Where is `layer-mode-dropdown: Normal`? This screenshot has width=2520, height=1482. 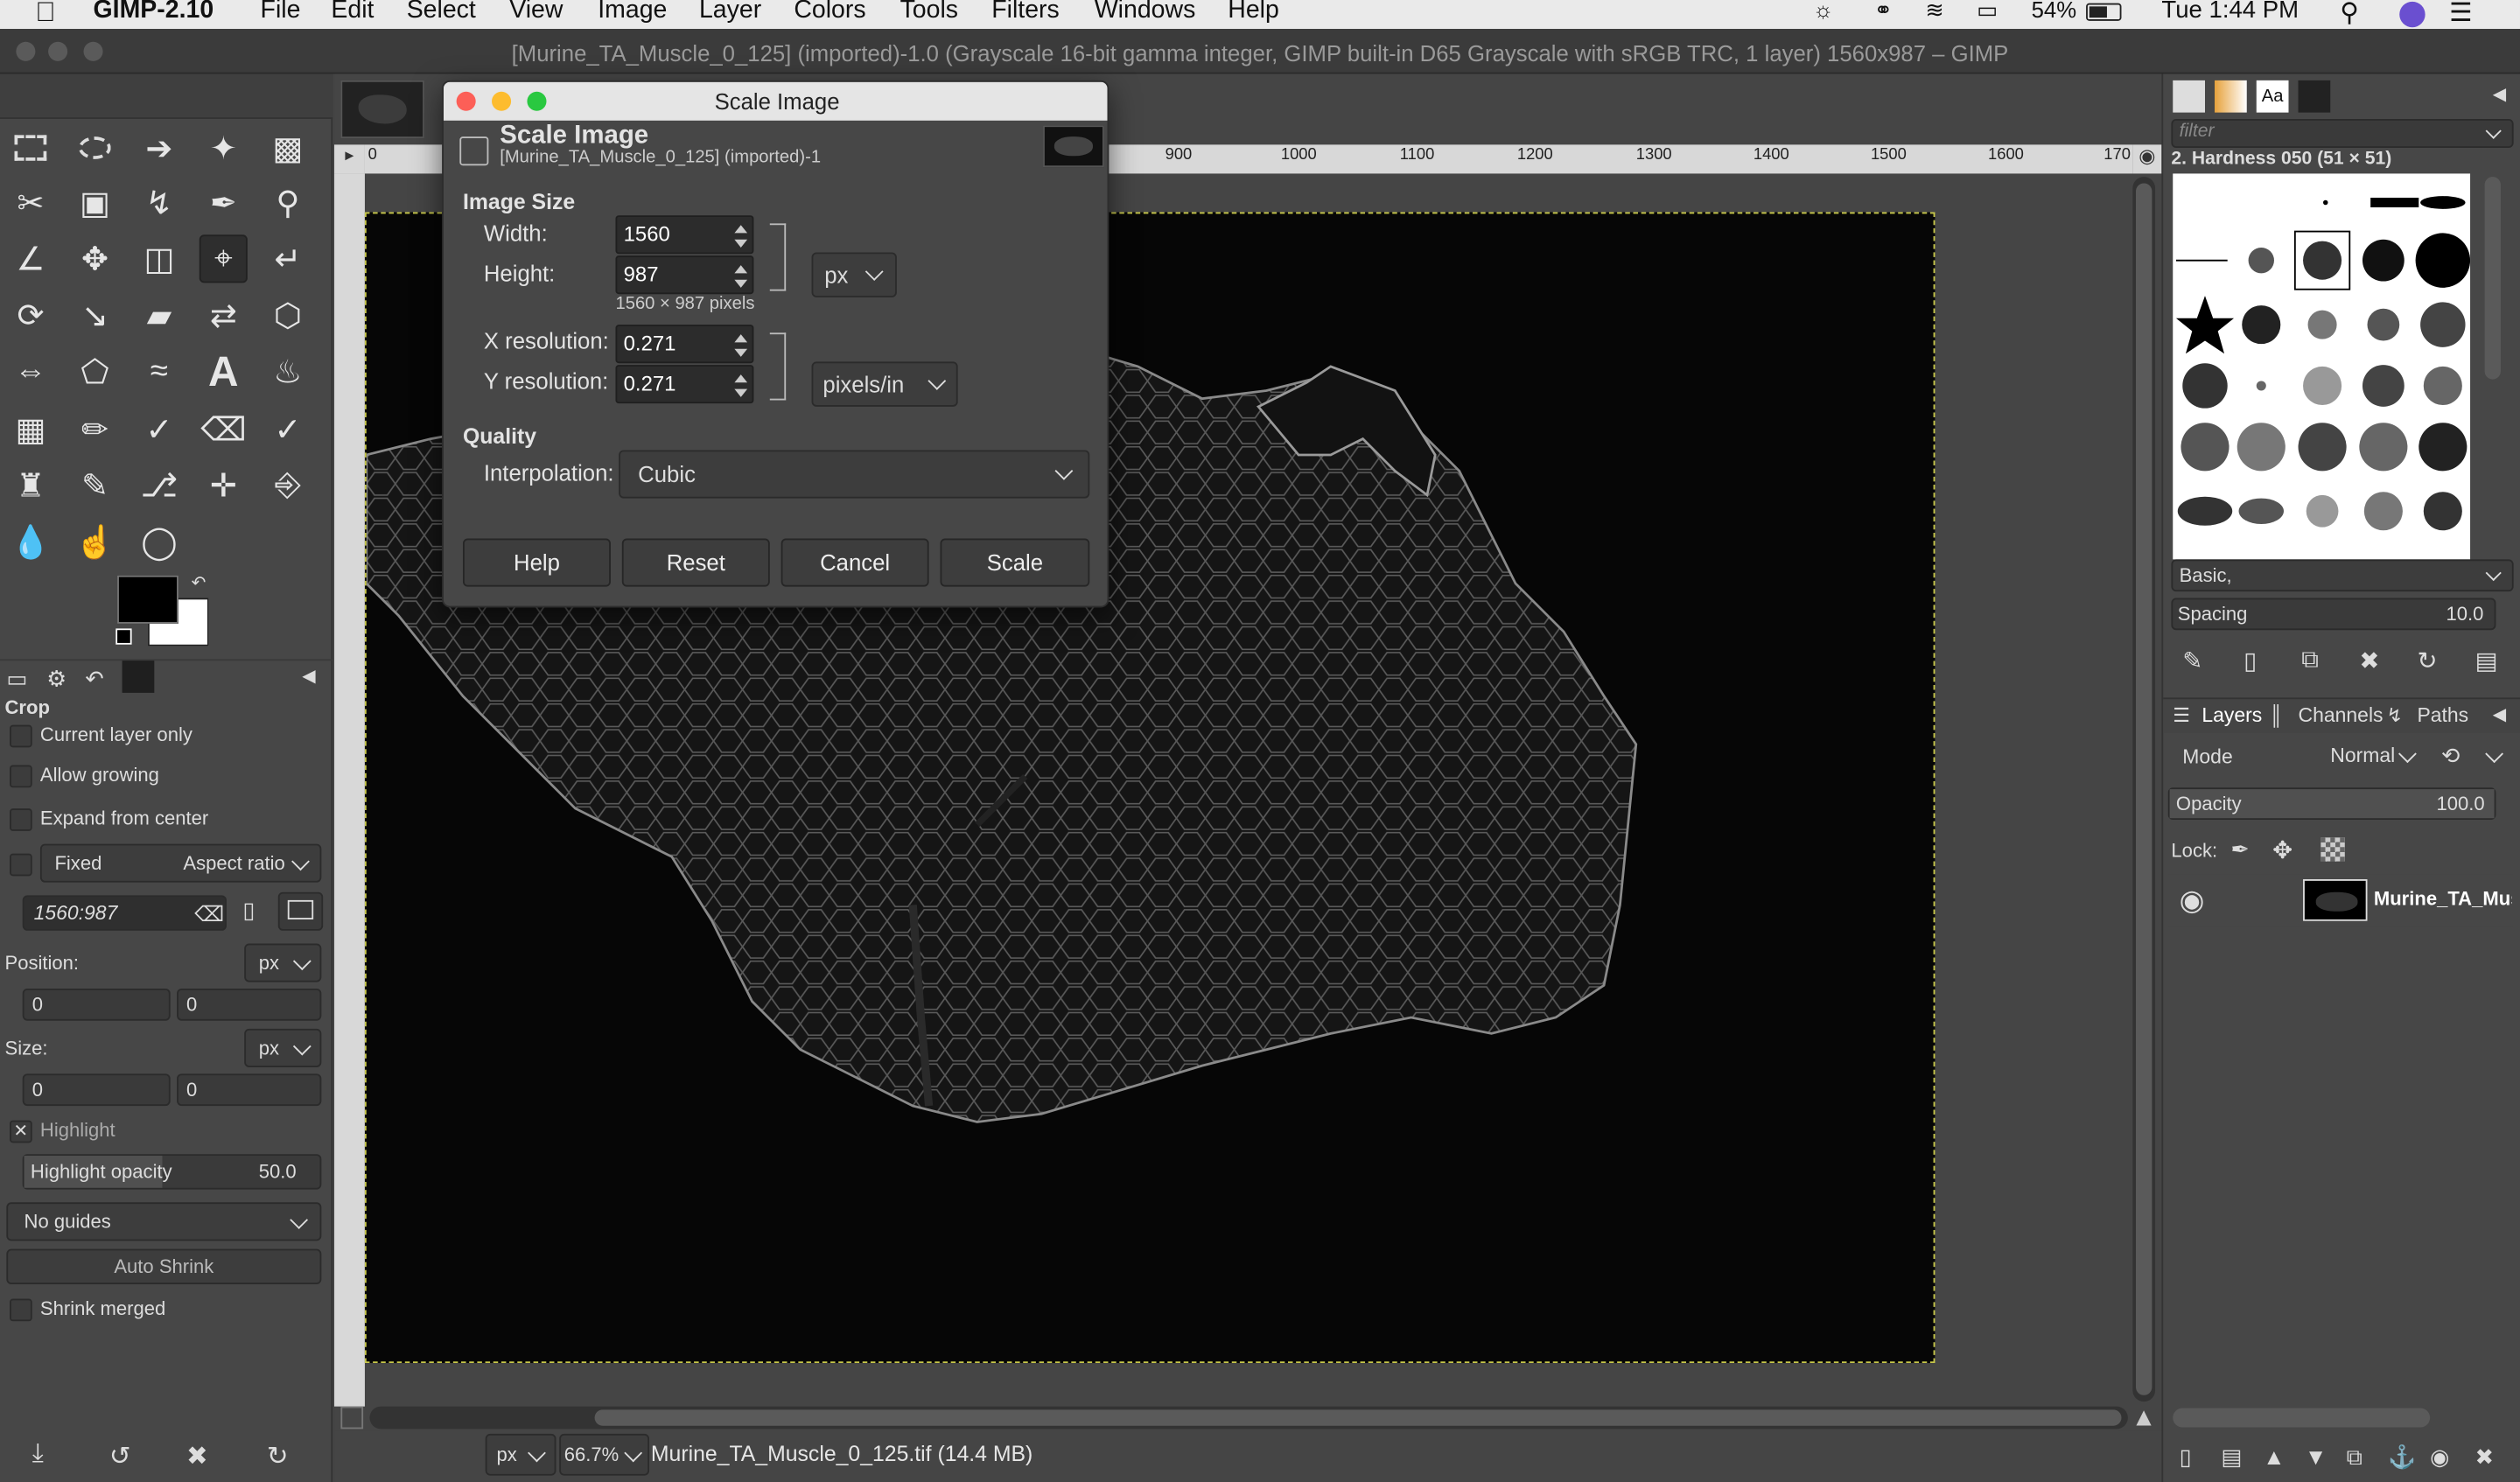
layer-mode-dropdown: Normal is located at coordinates (2372, 757).